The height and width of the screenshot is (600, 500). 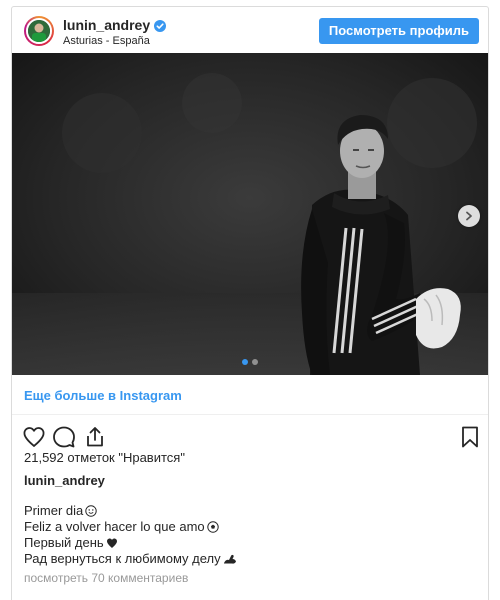 I want to click on comment-icon, so click(x=64, y=437).